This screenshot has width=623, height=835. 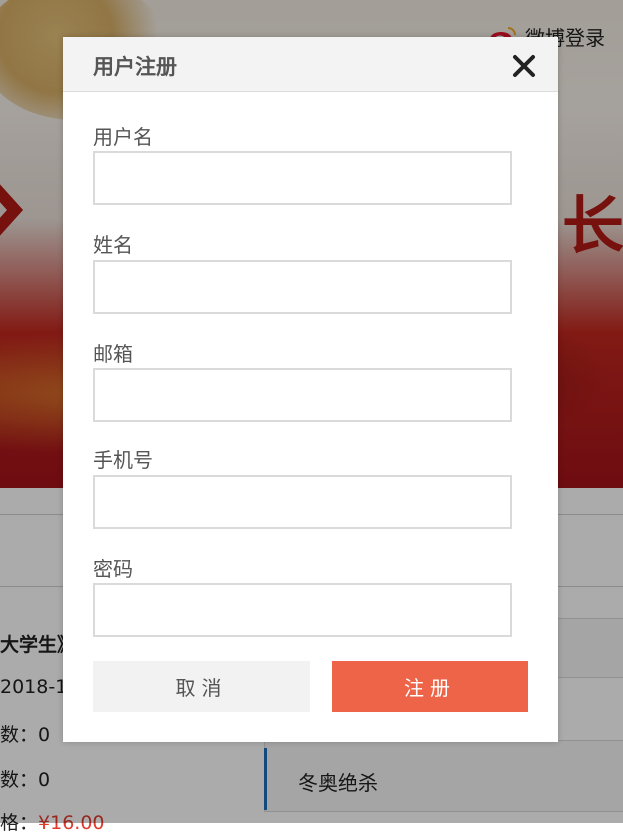 I want to click on email-label: 邮箱, so click(x=113, y=354).